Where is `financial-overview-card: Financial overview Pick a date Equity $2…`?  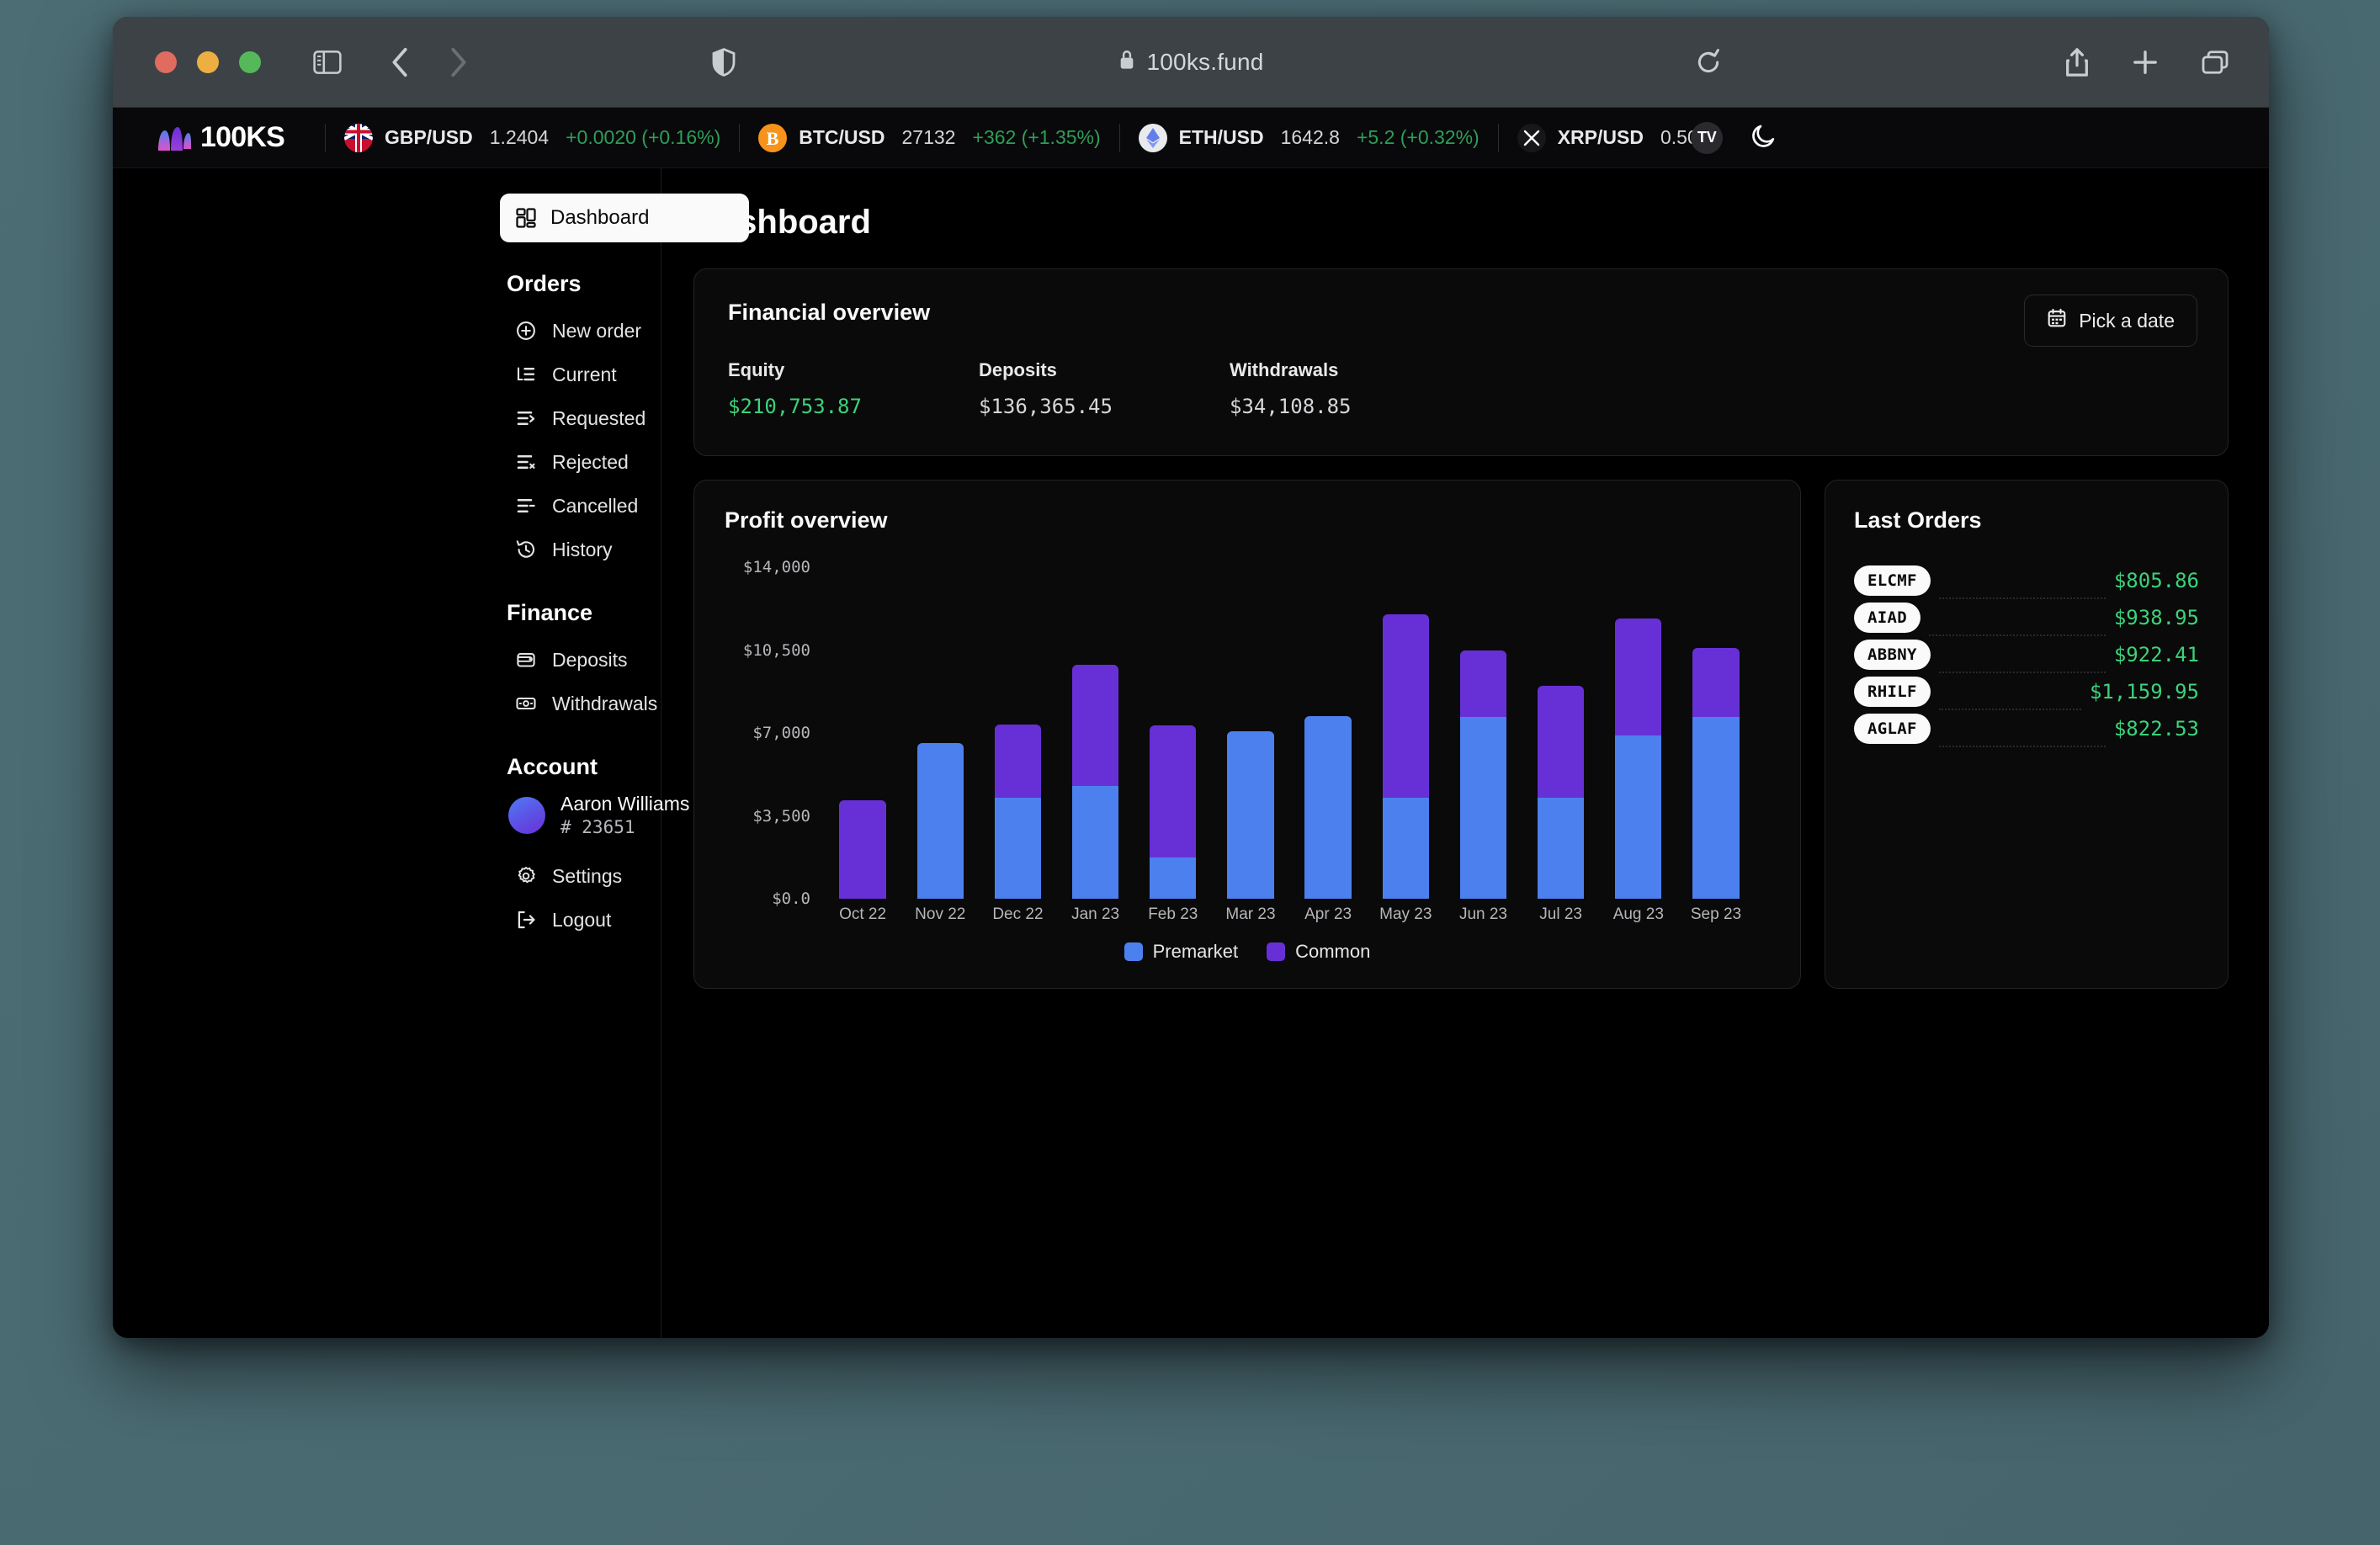
financial-overview-card: Financial overview Pick a date Equity $2… is located at coordinates (1461, 362).